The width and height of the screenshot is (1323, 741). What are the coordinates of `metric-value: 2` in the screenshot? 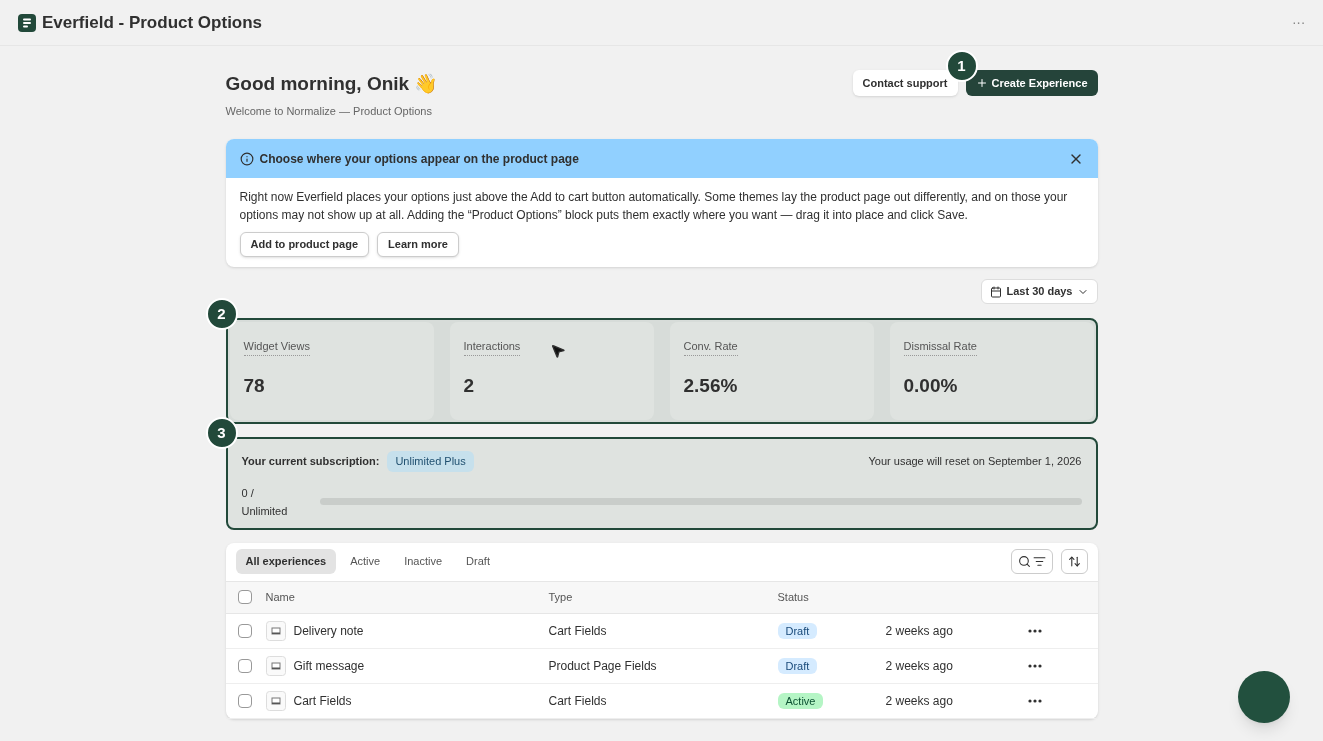 It's located at (469, 385).